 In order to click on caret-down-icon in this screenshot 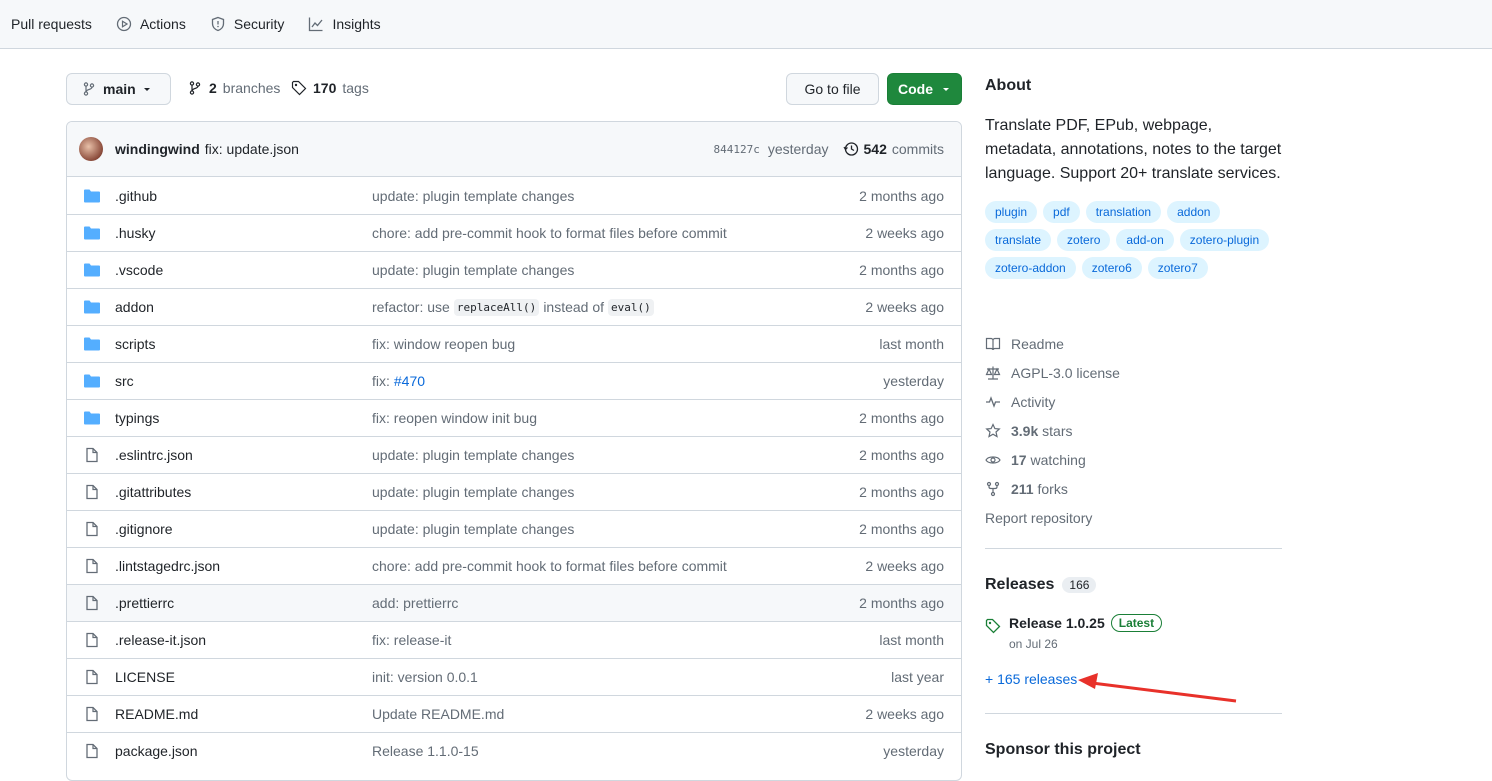, I will do `click(146, 89)`.